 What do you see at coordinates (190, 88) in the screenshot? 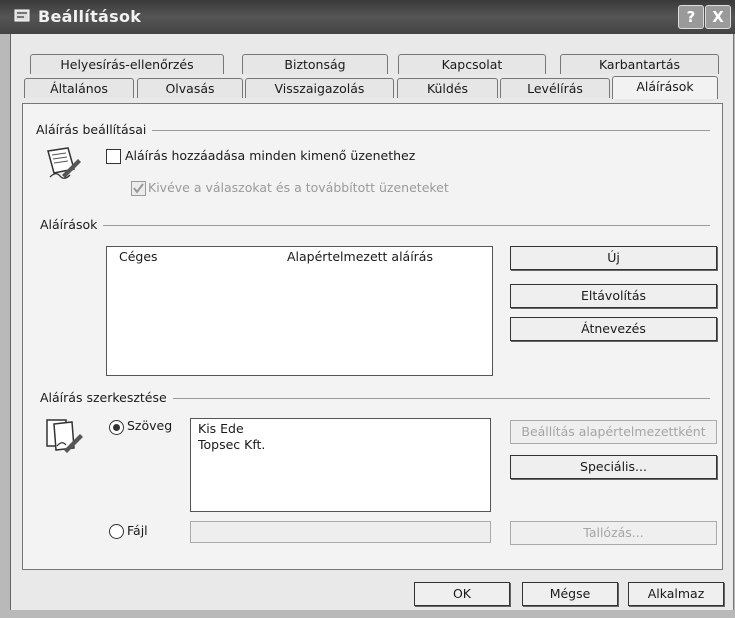
I see `tab-read: Olvasás` at bounding box center [190, 88].